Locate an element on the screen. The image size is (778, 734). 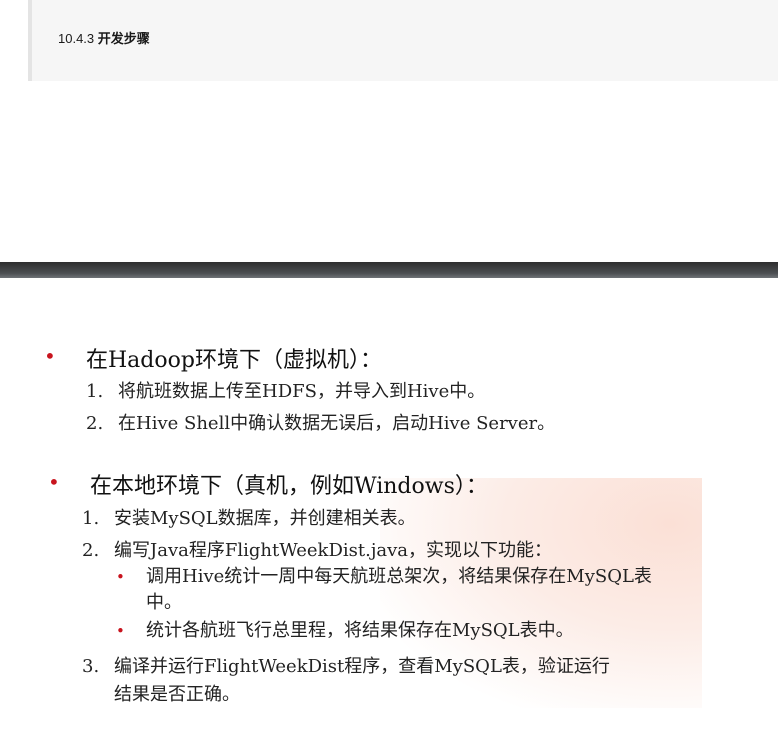
item-text: 编译并运行FlightWeekDist程序，查看MySQL表，验证运行 is located at coordinates (362, 666).